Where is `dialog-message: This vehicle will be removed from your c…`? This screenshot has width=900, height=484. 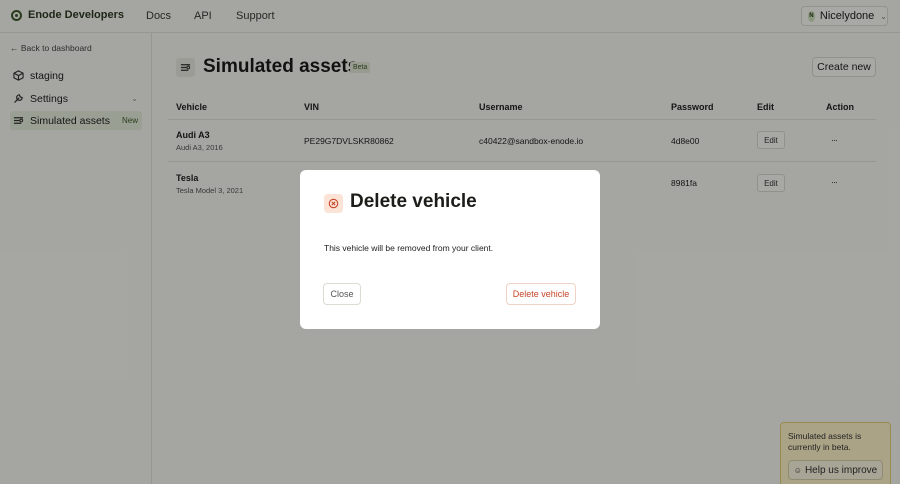 dialog-message: This vehicle will be removed from your c… is located at coordinates (409, 248).